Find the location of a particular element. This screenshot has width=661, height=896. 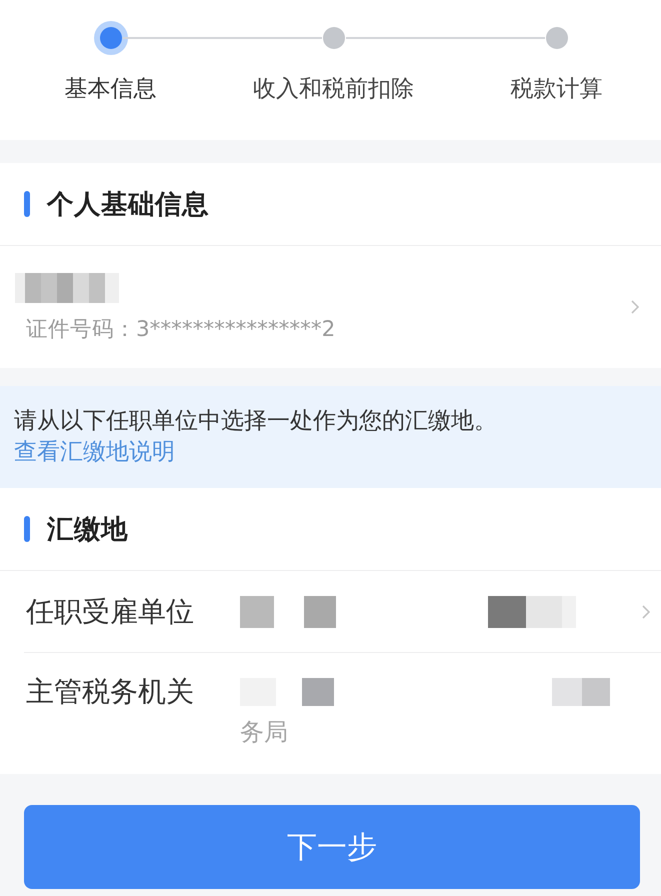

next-step-button: 下一步 is located at coordinates (332, 847).